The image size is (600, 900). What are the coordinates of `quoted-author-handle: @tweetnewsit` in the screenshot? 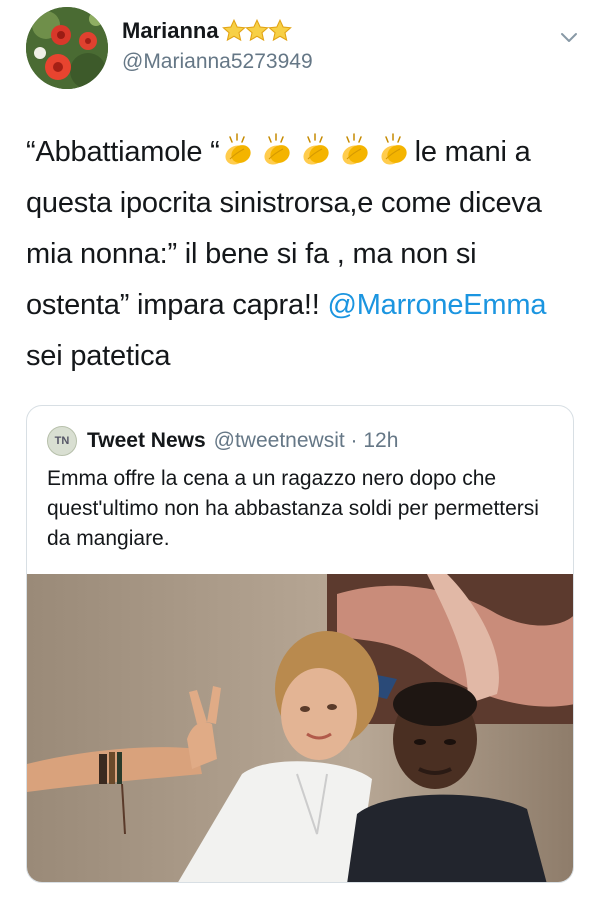 It's located at (279, 440).